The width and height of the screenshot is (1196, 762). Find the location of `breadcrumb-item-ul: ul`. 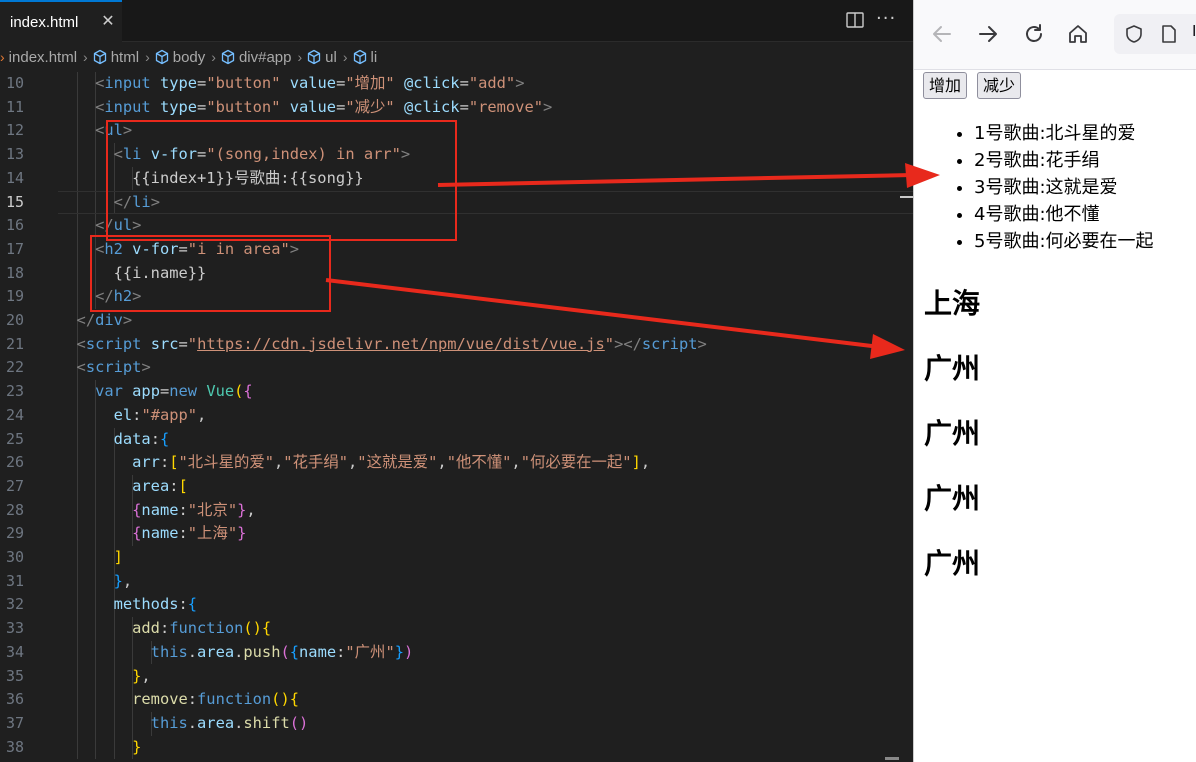

breadcrumb-item-ul: ul is located at coordinates (321, 57).